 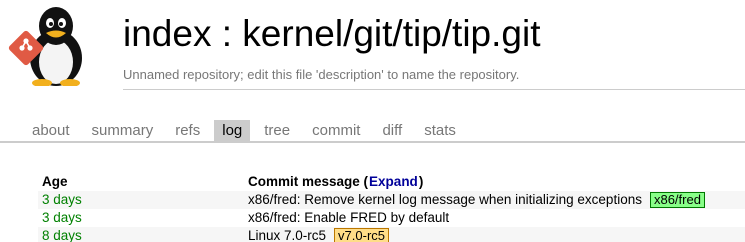 What do you see at coordinates (332, 34) in the screenshot?
I see `repo-title: index : kernel/git/tip/tip.git` at bounding box center [332, 34].